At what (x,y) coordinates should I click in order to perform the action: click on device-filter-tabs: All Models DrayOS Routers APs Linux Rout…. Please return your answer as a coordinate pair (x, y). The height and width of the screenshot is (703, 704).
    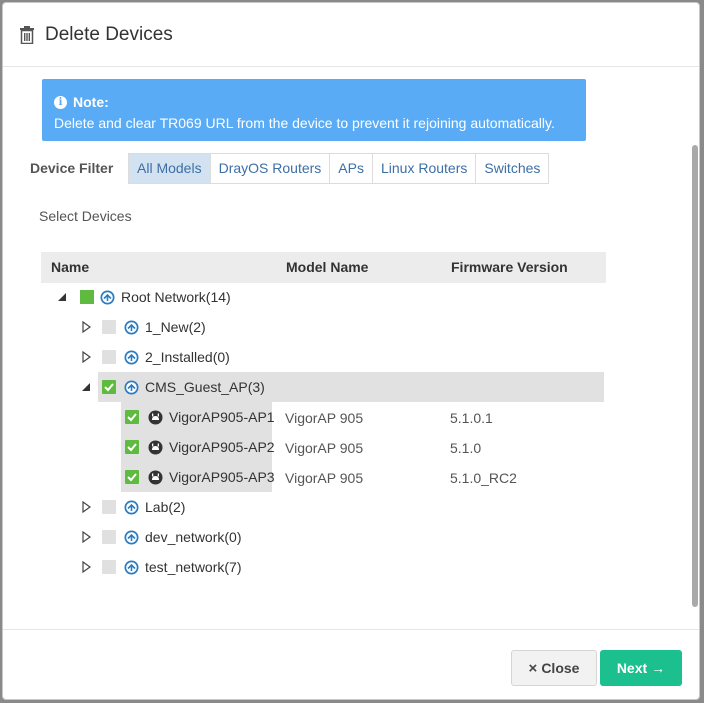
    Looking at the image, I should click on (339, 168).